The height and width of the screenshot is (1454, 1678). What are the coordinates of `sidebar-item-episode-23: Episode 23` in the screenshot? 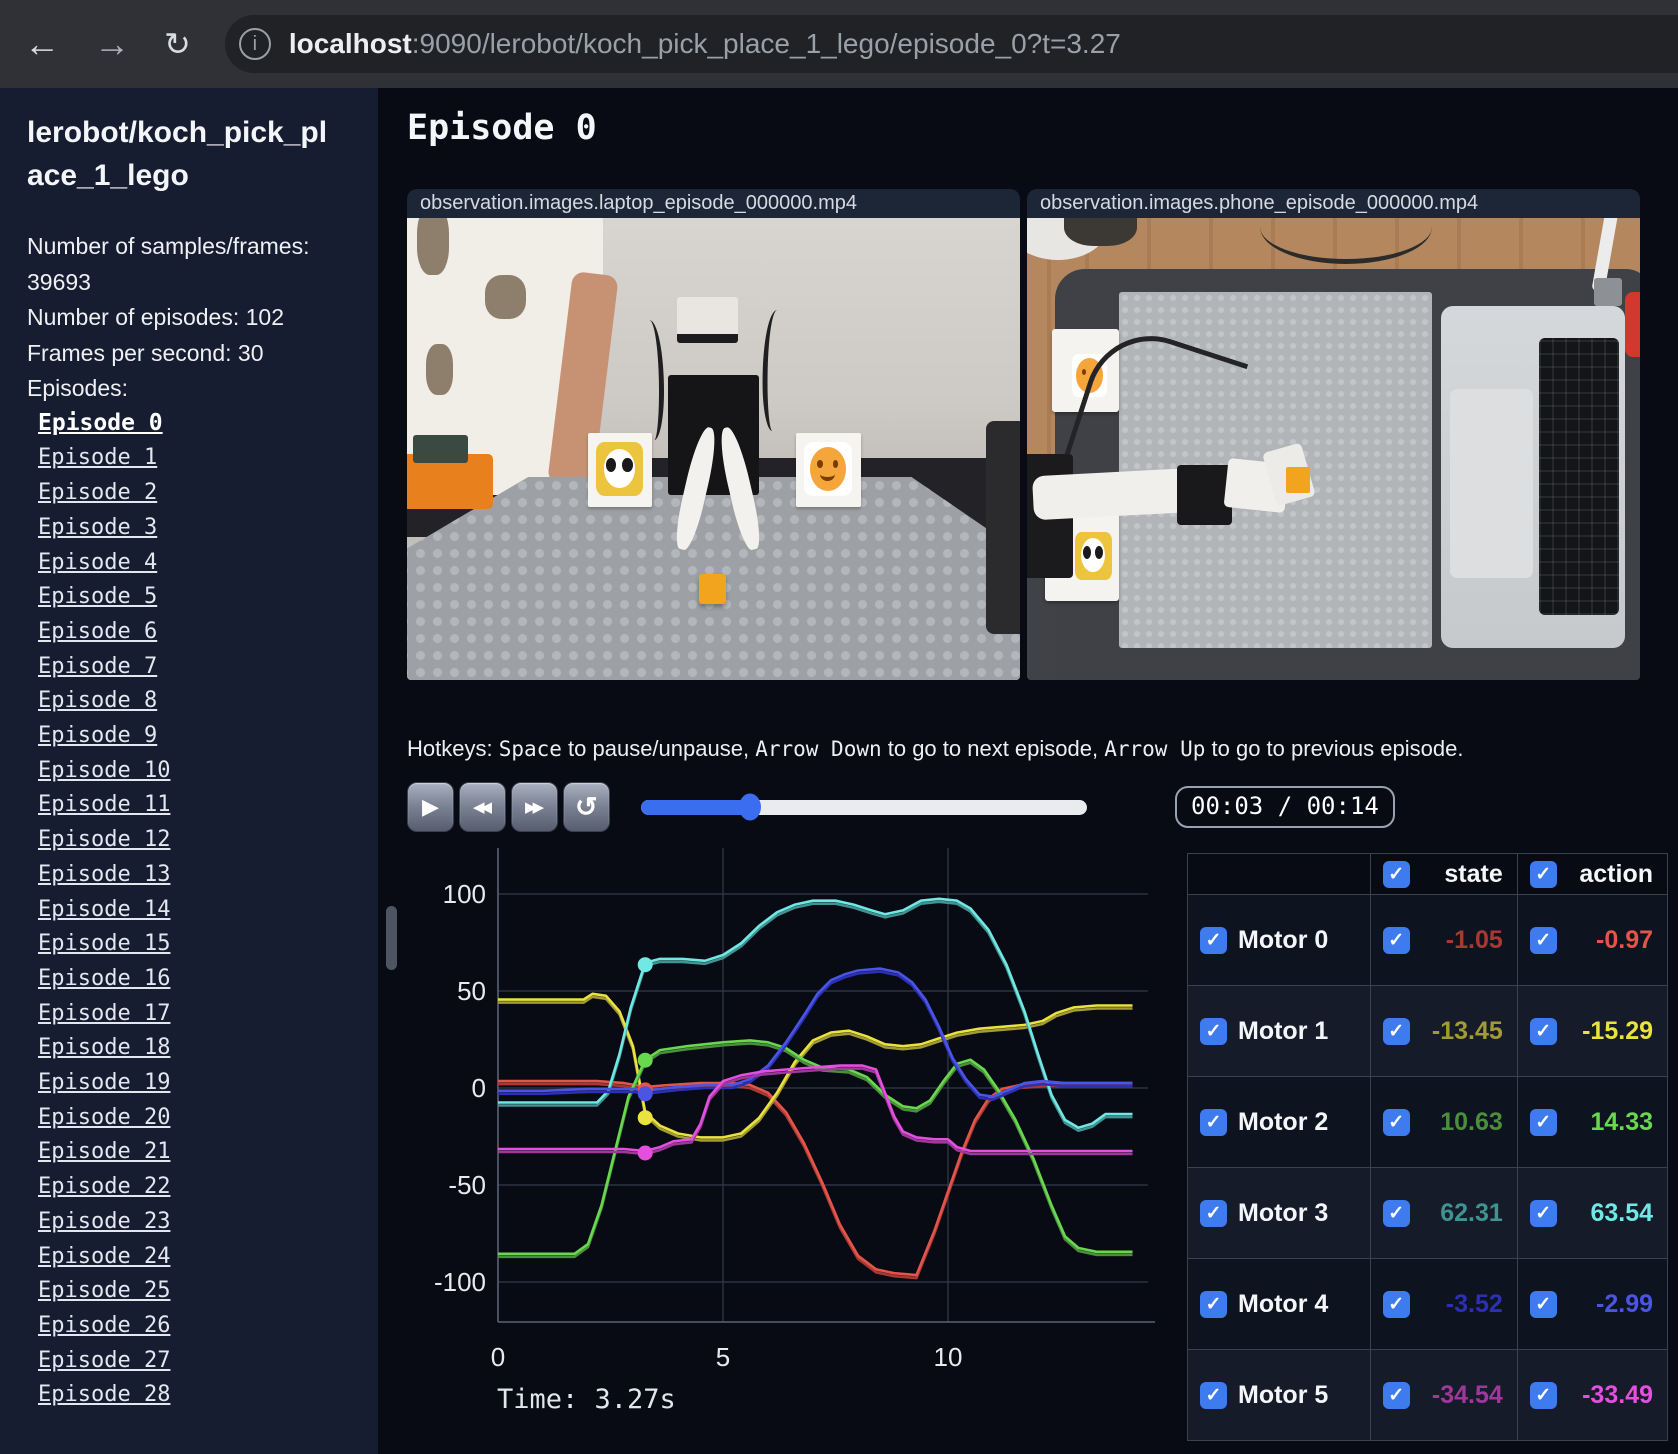 It's located at (104, 1221).